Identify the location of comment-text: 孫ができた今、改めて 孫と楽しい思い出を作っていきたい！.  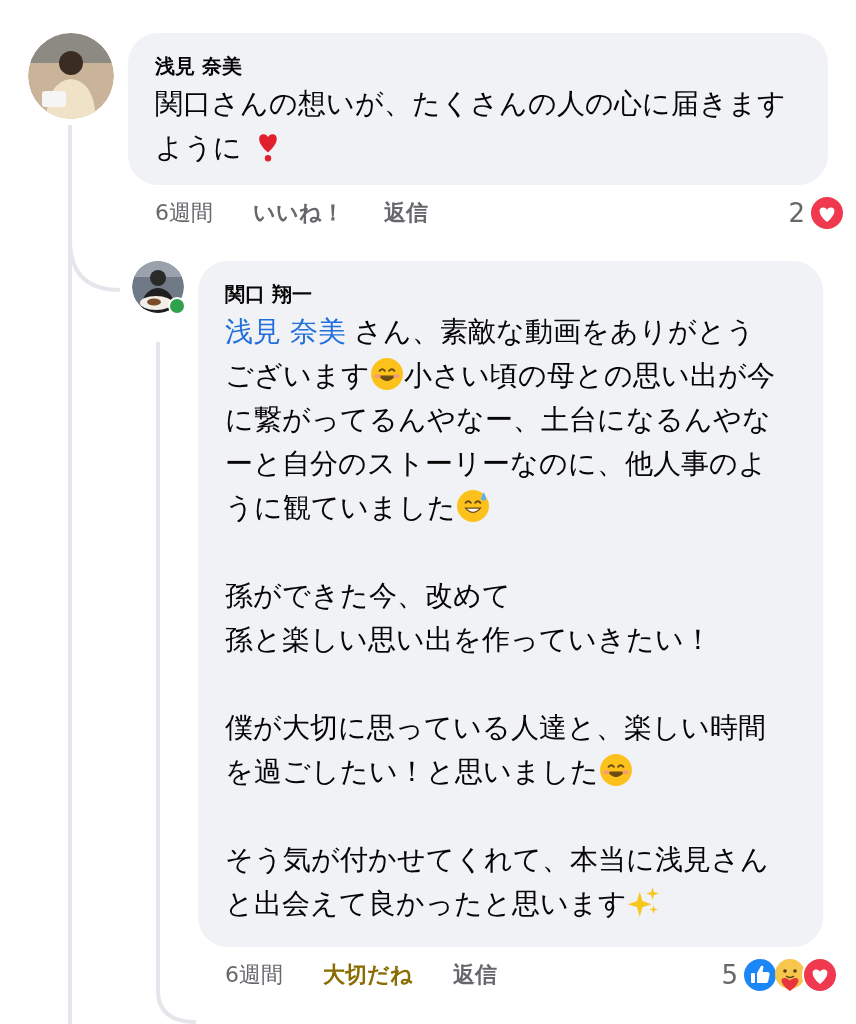
(469, 617).